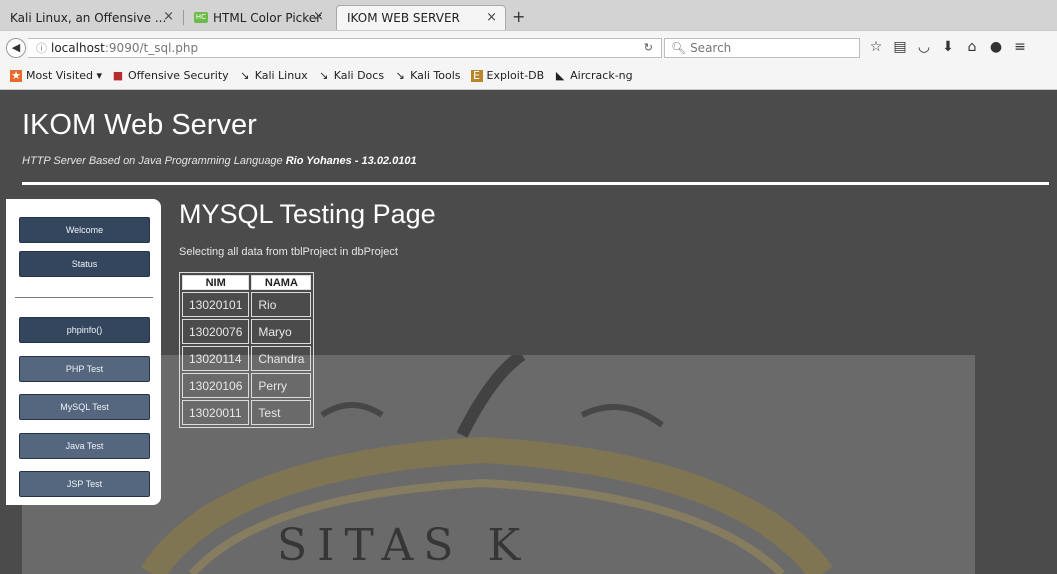 The width and height of the screenshot is (1057, 574). Describe the element at coordinates (281, 282) in the screenshot. I see `column-header-nama: NAMA` at that location.